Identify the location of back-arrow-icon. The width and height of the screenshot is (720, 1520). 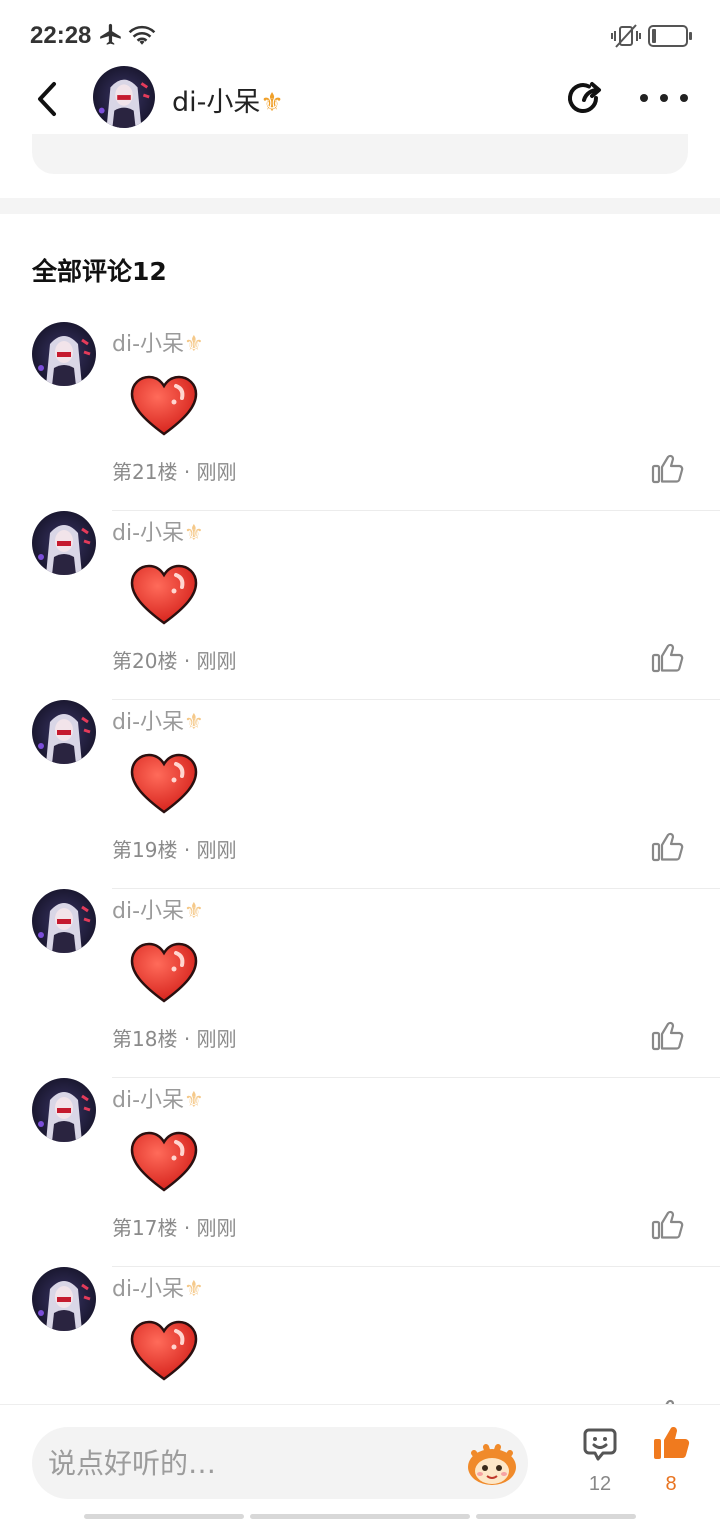
(48, 99).